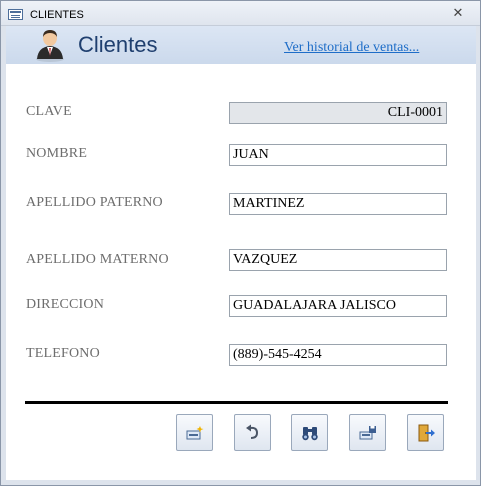 The height and width of the screenshot is (486, 481). Describe the element at coordinates (118, 44) in the screenshot. I see `form-title: Clientes` at that location.